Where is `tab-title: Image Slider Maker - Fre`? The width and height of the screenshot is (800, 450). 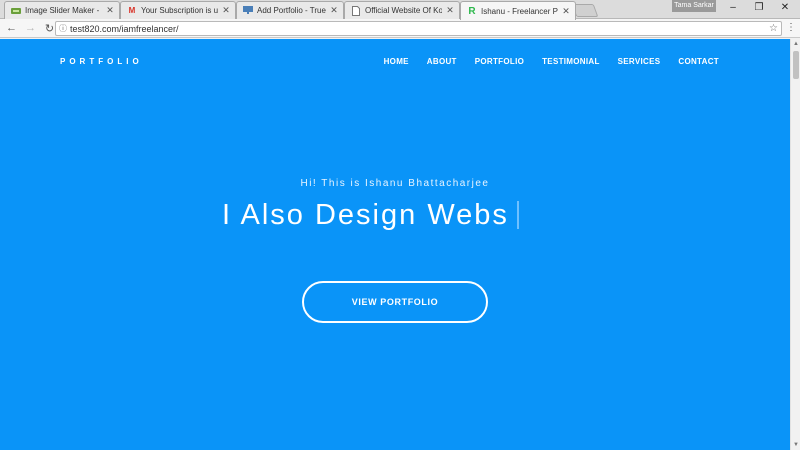 tab-title: Image Slider Maker - Fre is located at coordinates (63, 10).